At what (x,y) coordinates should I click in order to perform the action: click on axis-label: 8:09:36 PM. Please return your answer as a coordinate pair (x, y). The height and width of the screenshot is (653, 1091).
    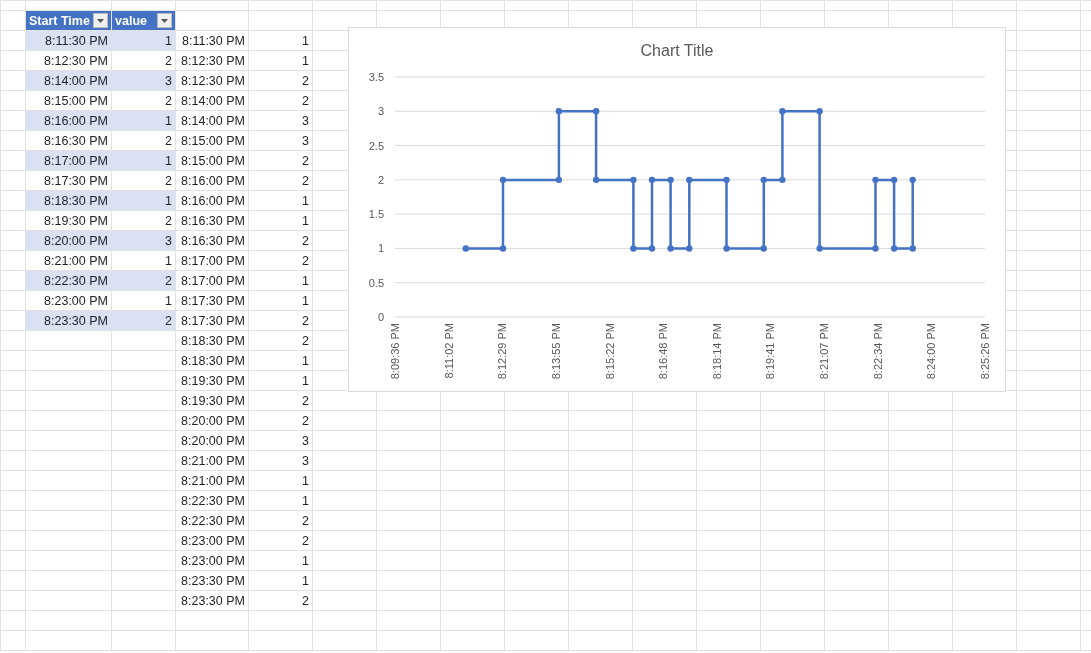
    Looking at the image, I should click on (395, 351).